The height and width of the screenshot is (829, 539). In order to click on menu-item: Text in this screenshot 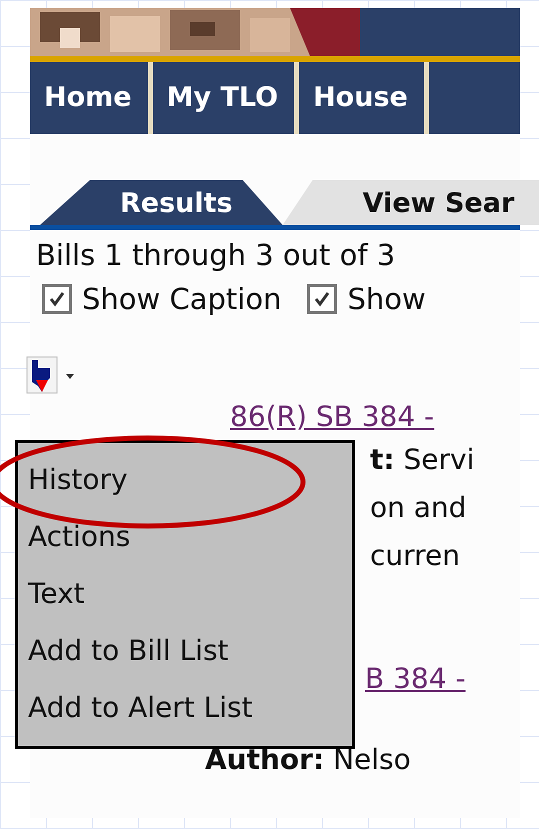, I will do `click(190, 593)`.